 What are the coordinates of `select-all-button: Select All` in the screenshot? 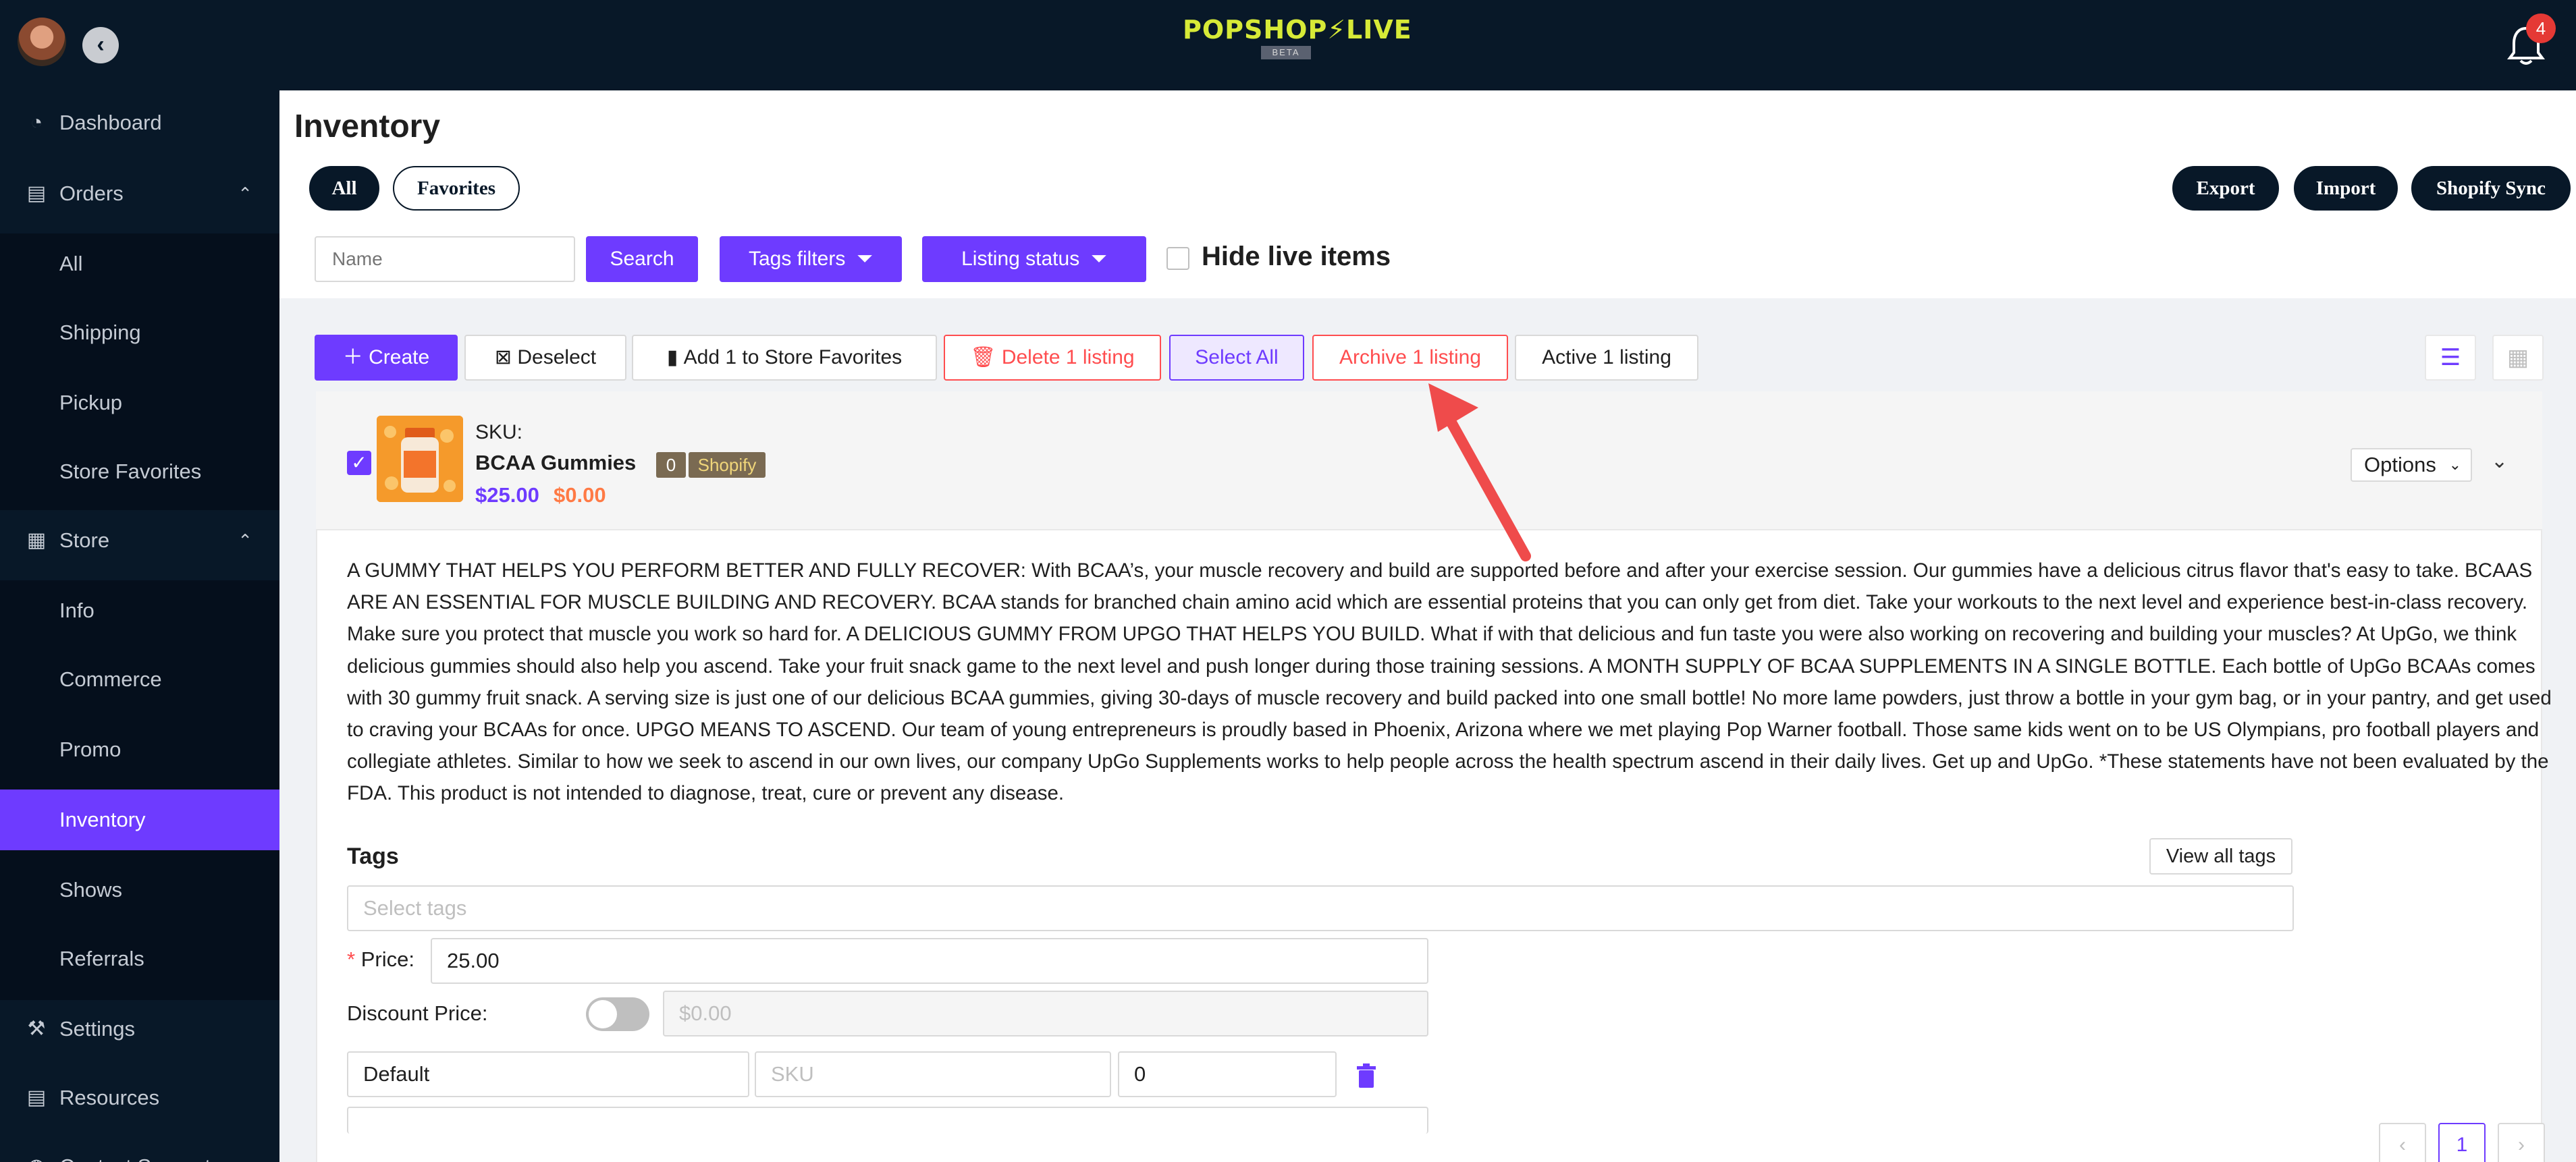 It's located at (1236, 358).